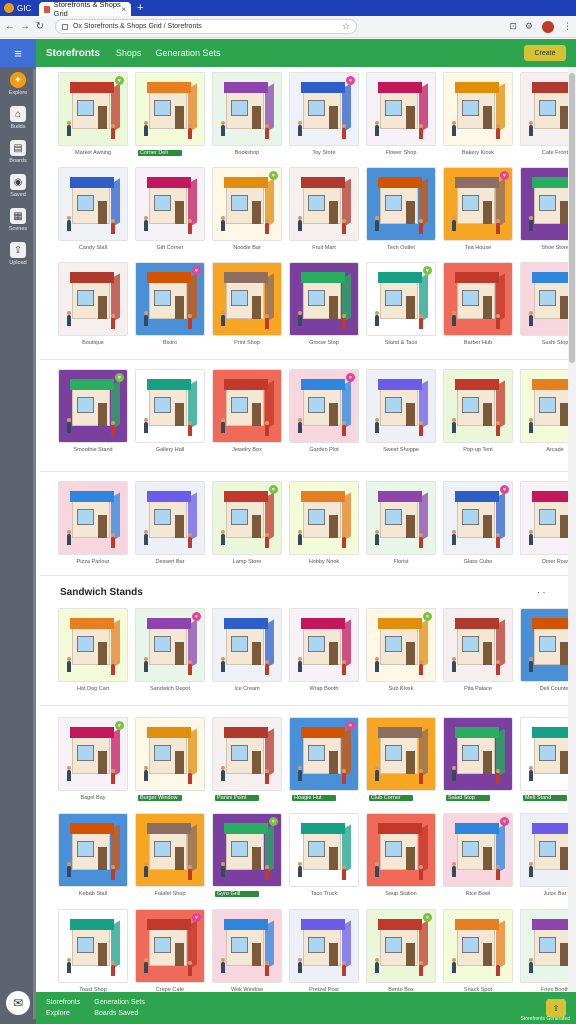 The width and height of the screenshot is (576, 1024). I want to click on sidebar-item-explore: ✦ Explore, so click(18, 84).